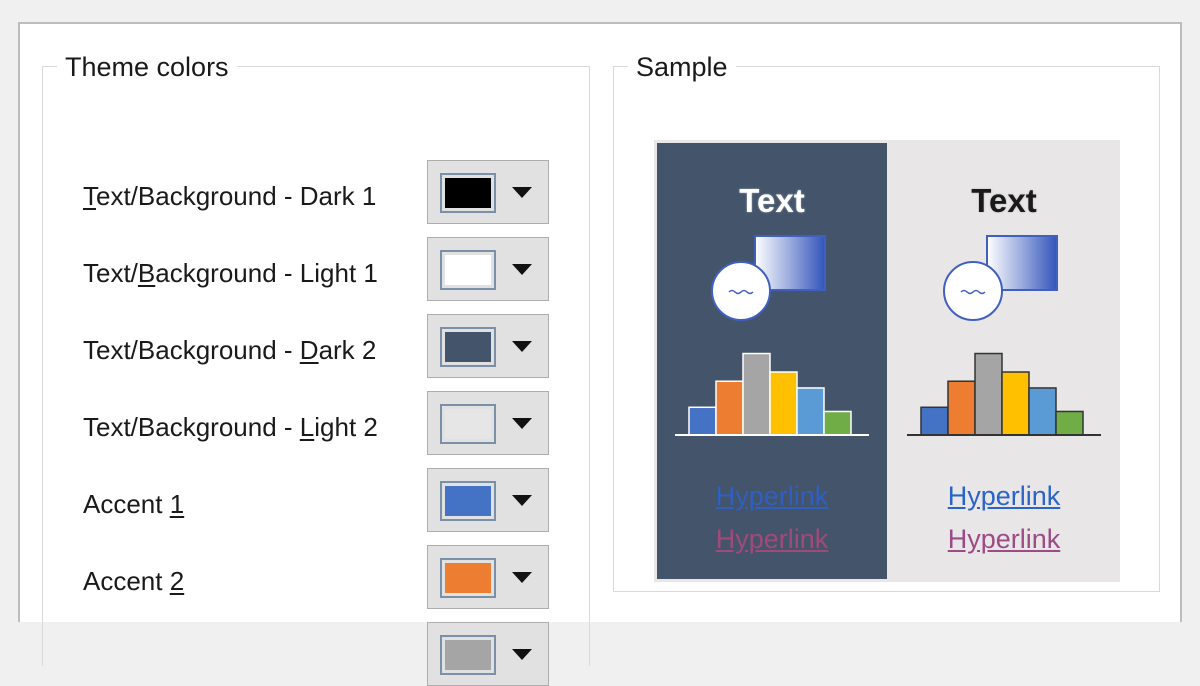 This screenshot has width=1200, height=686. What do you see at coordinates (147, 67) in the screenshot?
I see `theme-colors-title: Theme colors` at bounding box center [147, 67].